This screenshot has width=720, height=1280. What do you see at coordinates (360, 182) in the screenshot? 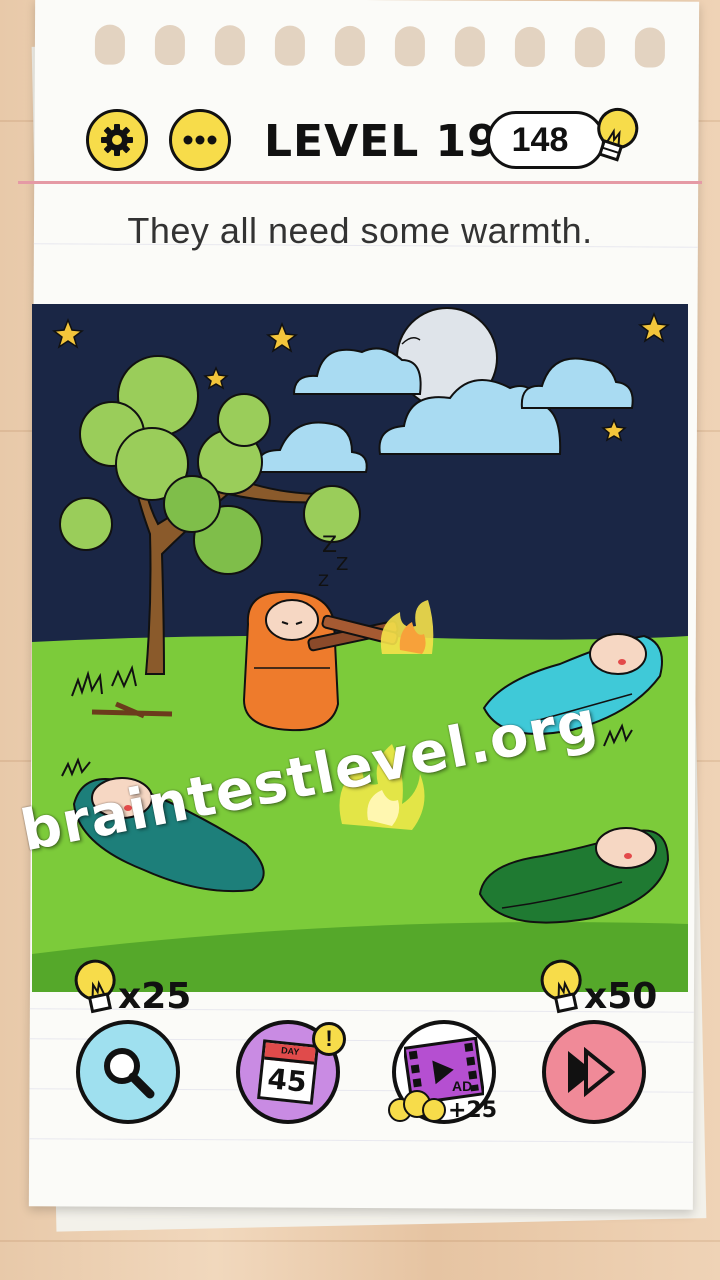
I see `header-divider` at bounding box center [360, 182].